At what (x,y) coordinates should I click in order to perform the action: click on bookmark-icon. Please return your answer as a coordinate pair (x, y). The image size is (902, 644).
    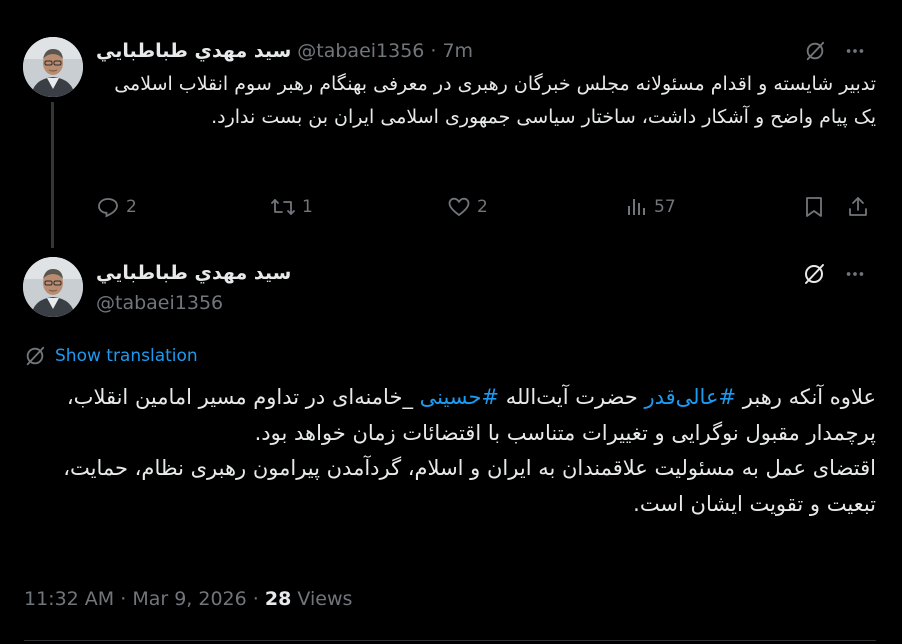
    Looking at the image, I should click on (814, 207).